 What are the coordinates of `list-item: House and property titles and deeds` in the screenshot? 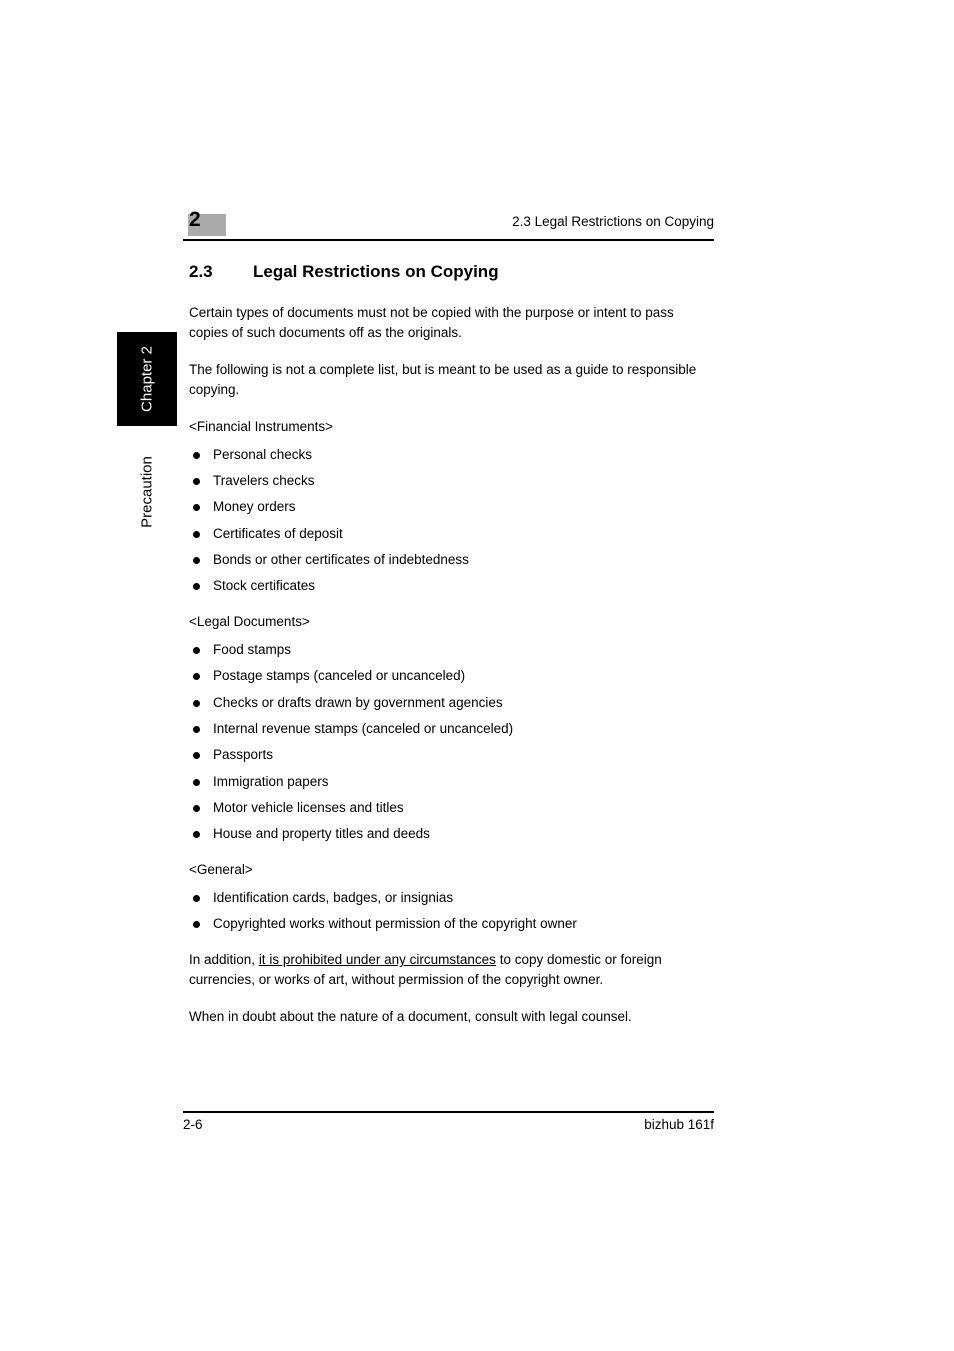 It's located at (451, 834).